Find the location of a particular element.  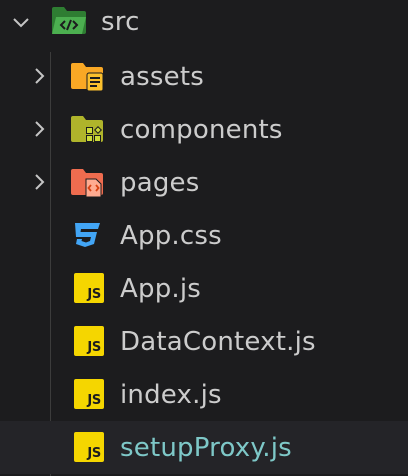

tree-item-datacontext-js: JS DataContext.js is located at coordinates (204, 341).